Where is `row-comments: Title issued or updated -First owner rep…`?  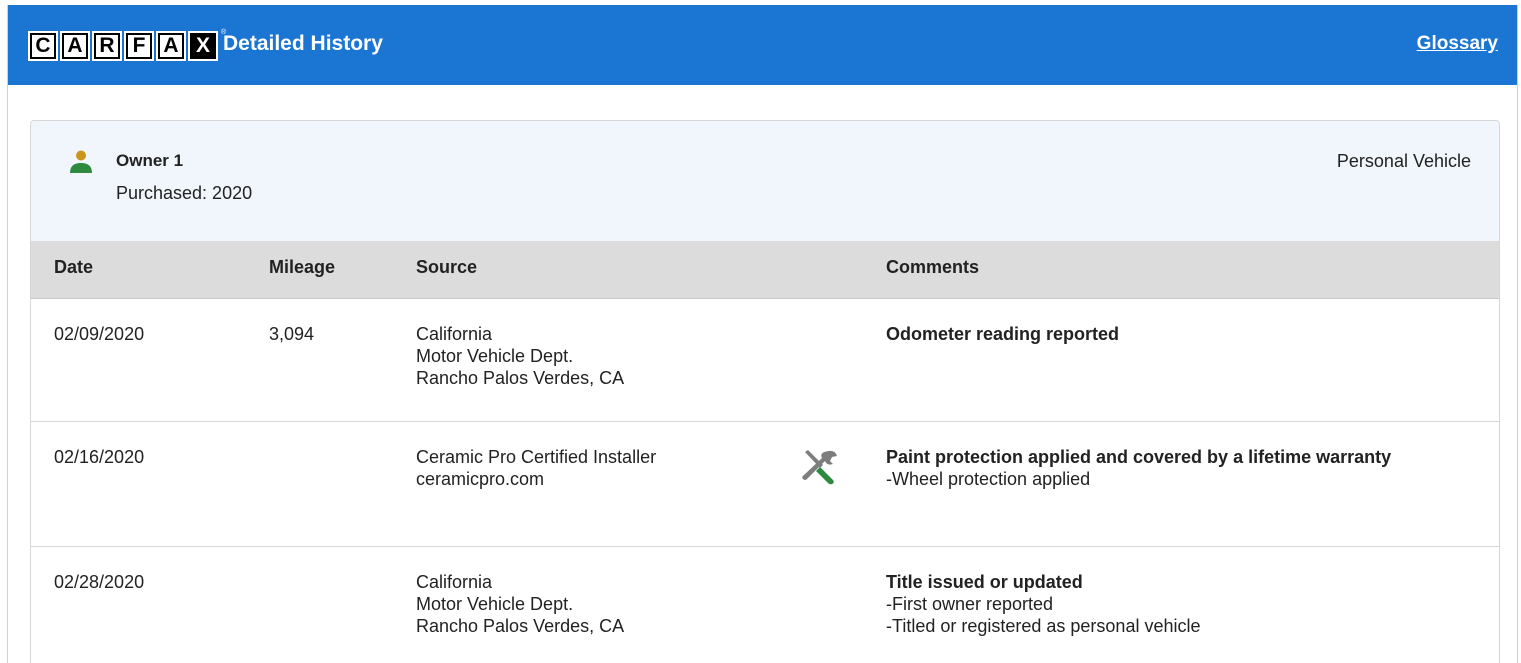 row-comments: Title issued or updated -First owner rep… is located at coordinates (1176, 604).